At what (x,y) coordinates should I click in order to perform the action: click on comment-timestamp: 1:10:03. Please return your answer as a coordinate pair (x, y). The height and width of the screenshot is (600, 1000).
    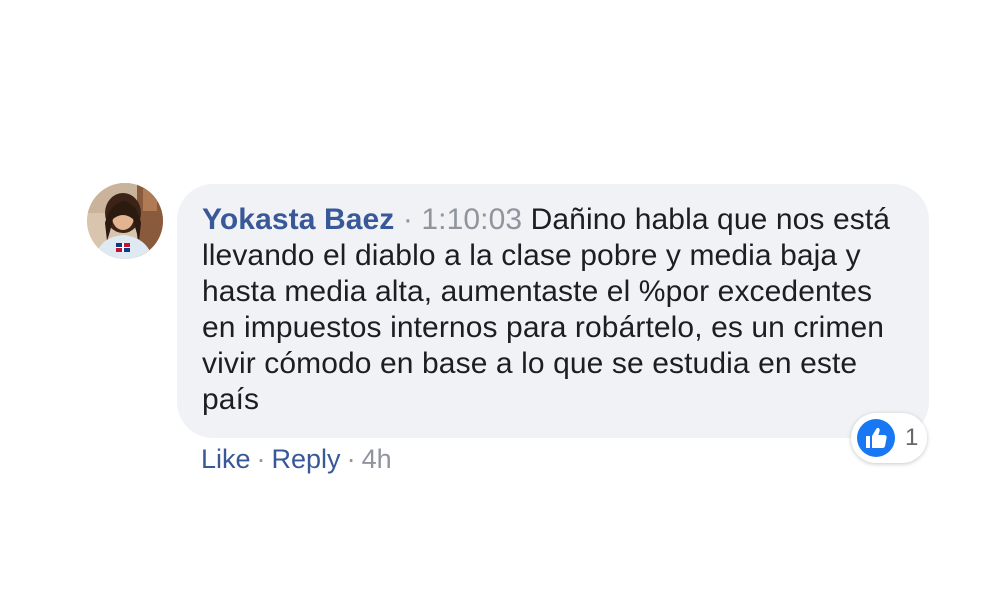
    Looking at the image, I should click on (471, 219).